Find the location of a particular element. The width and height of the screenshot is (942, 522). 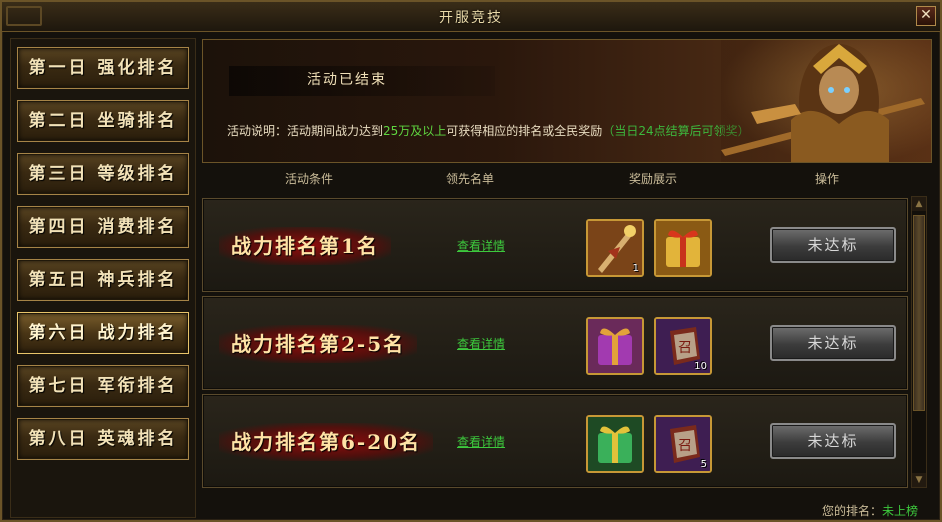

gift-box-purple-icon is located at coordinates (615, 346).